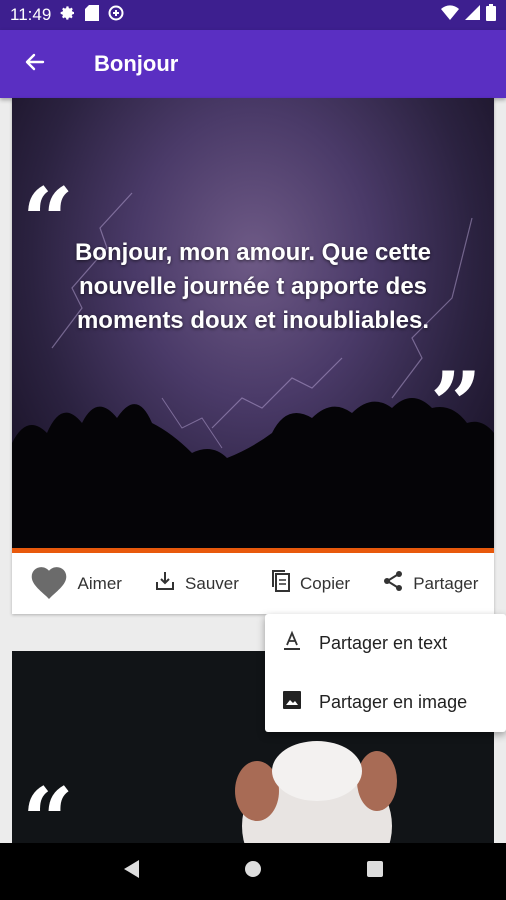 This screenshot has width=506, height=900. I want to click on copy-icon, so click(281, 583).